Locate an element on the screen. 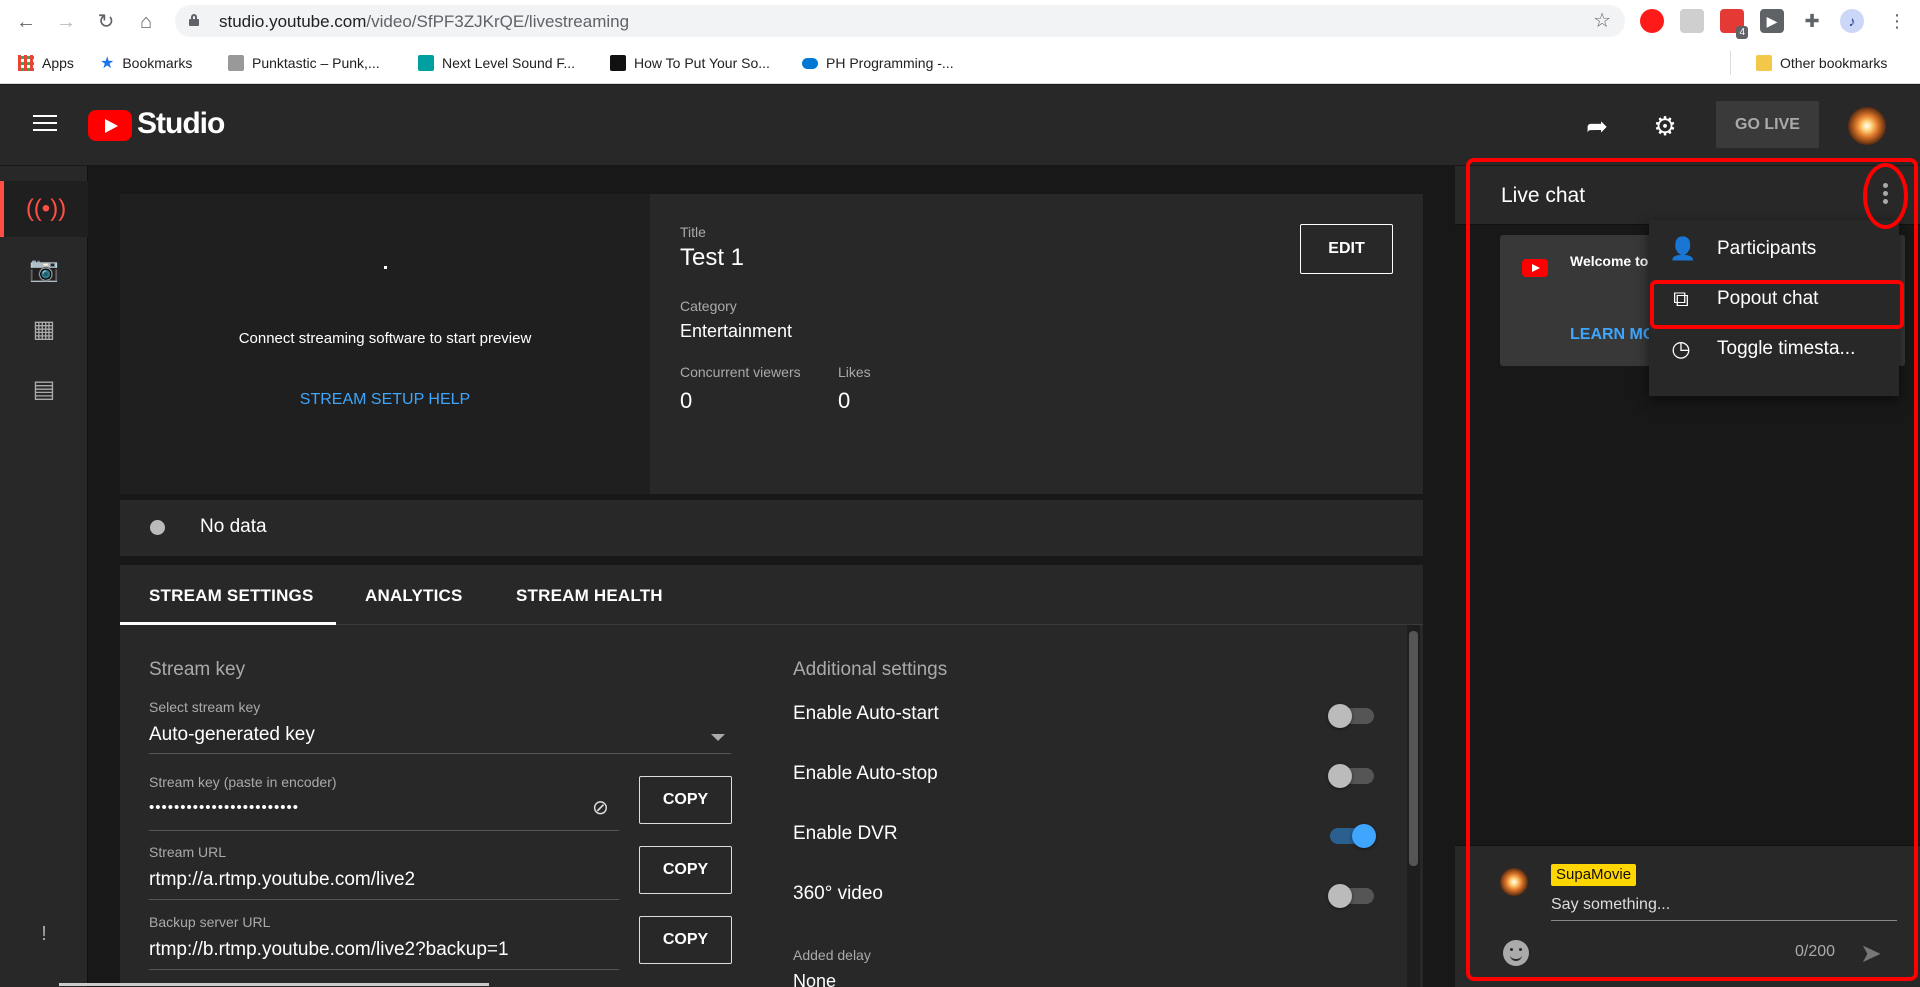 The width and height of the screenshot is (1920, 987). other-bookmarks: Other bookmarks is located at coordinates (1821, 63).